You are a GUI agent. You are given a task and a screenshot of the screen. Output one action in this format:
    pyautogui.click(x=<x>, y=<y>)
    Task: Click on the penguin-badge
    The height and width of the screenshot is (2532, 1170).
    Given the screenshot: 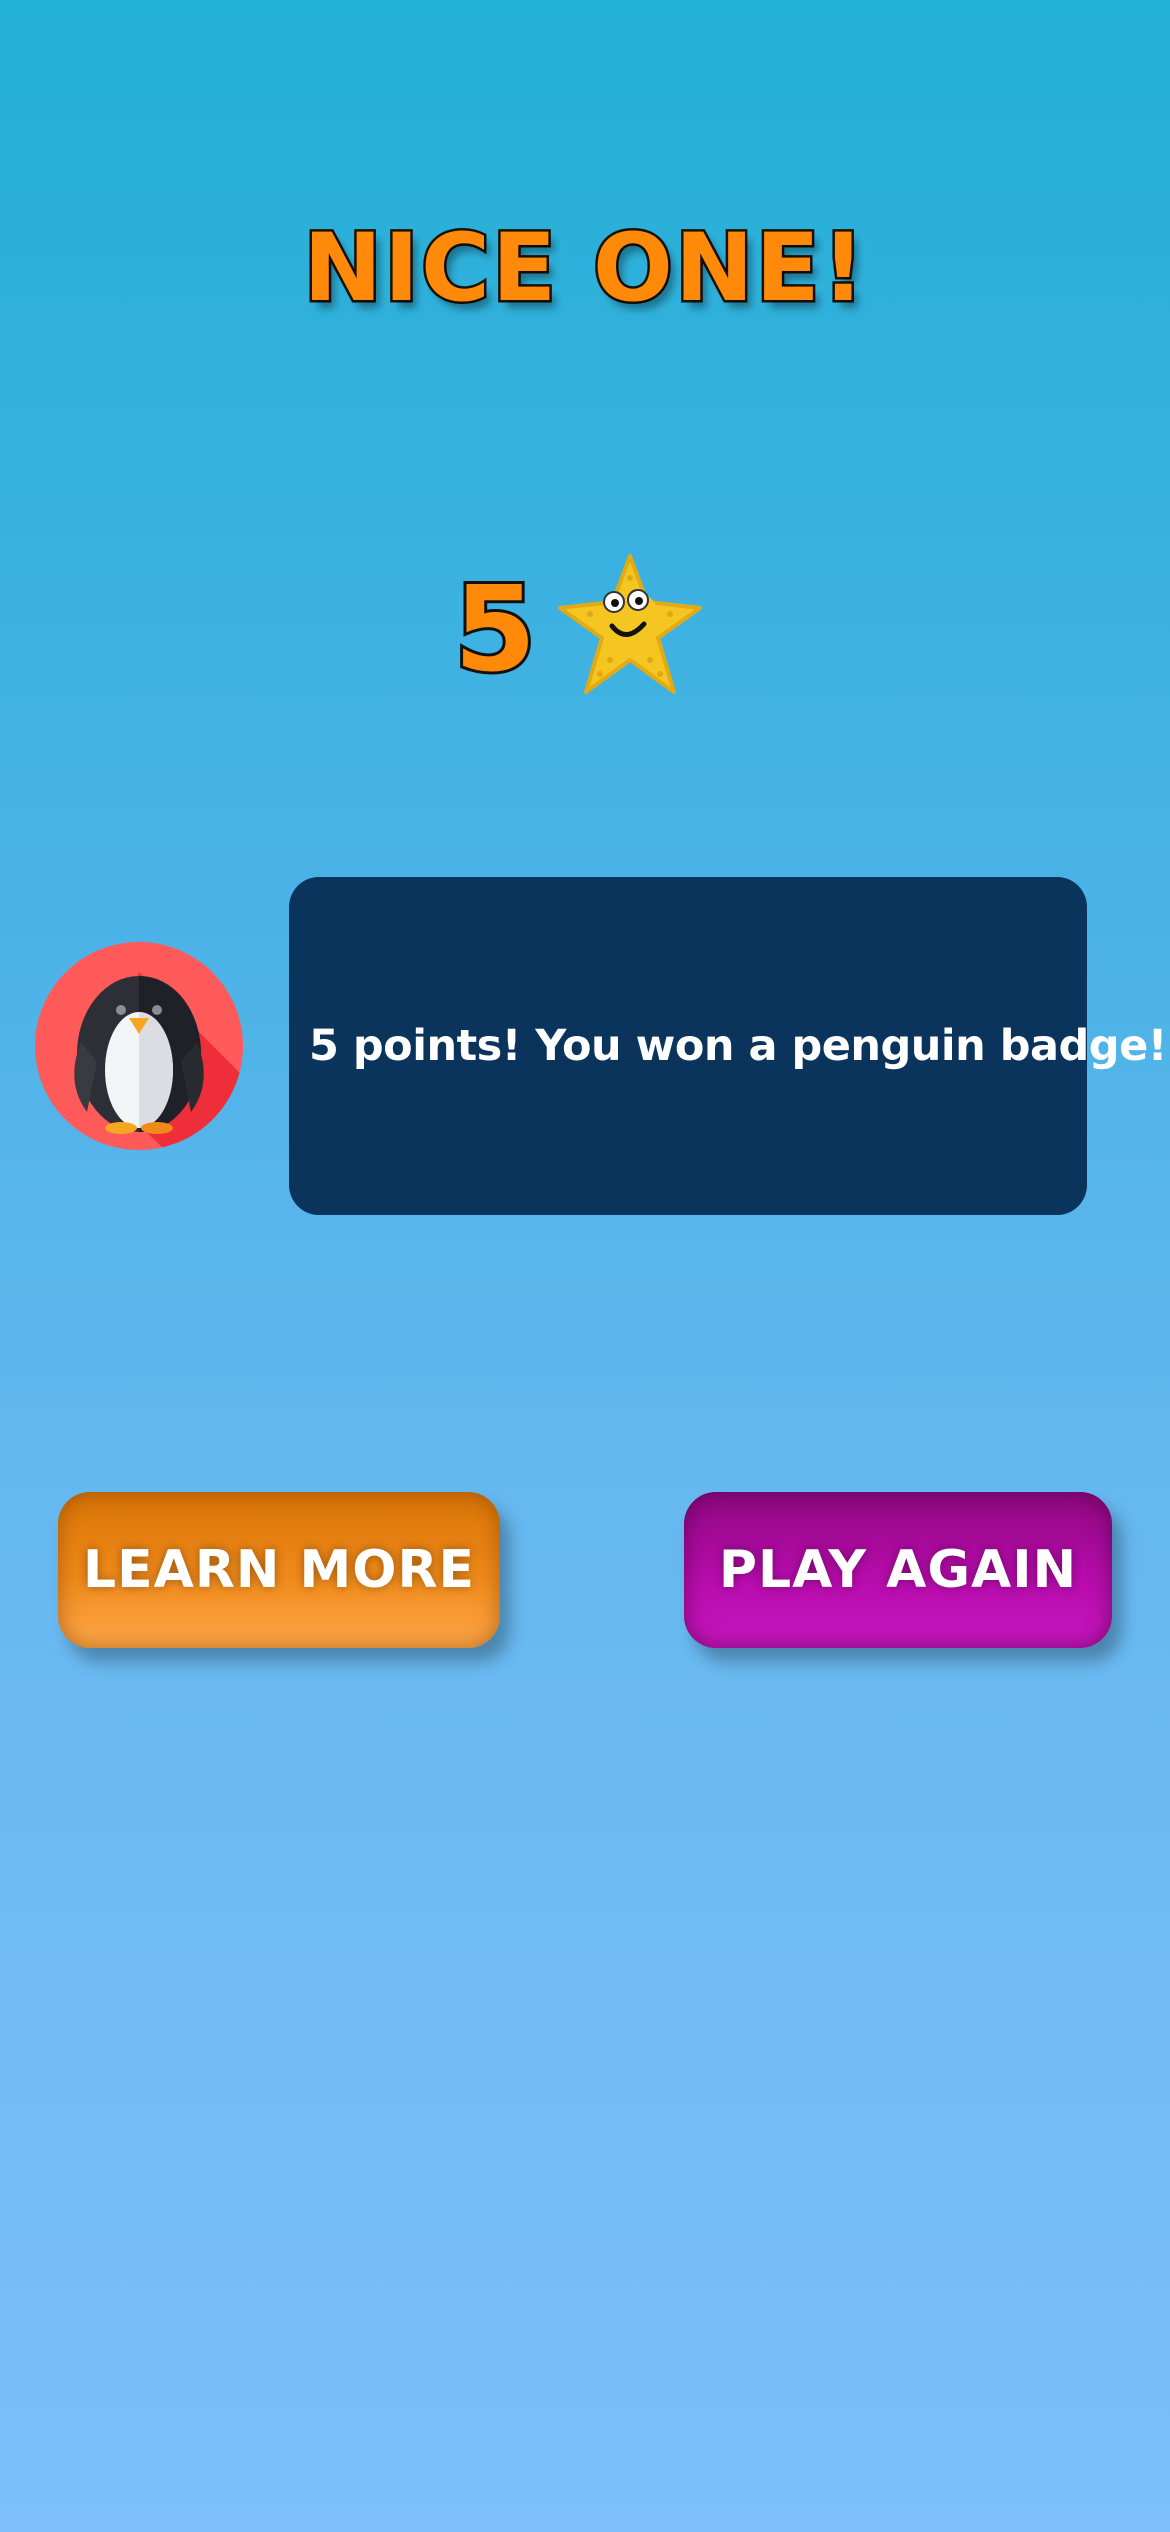 What is the action you would take?
    pyautogui.click(x=139, y=1046)
    